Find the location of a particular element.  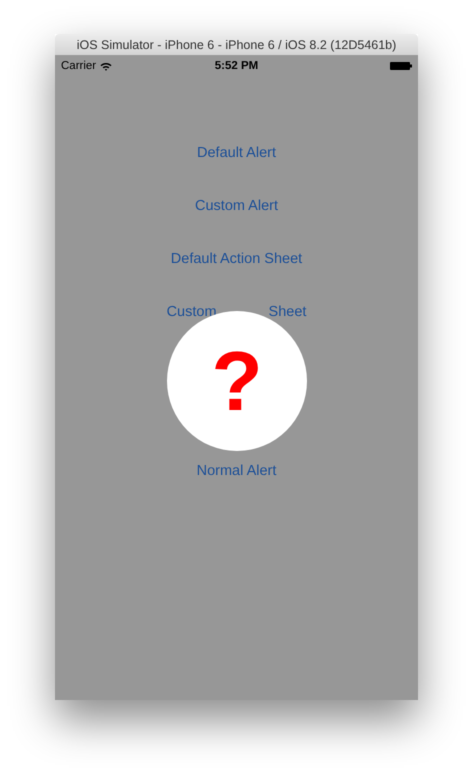

battery-icon is located at coordinates (401, 66).